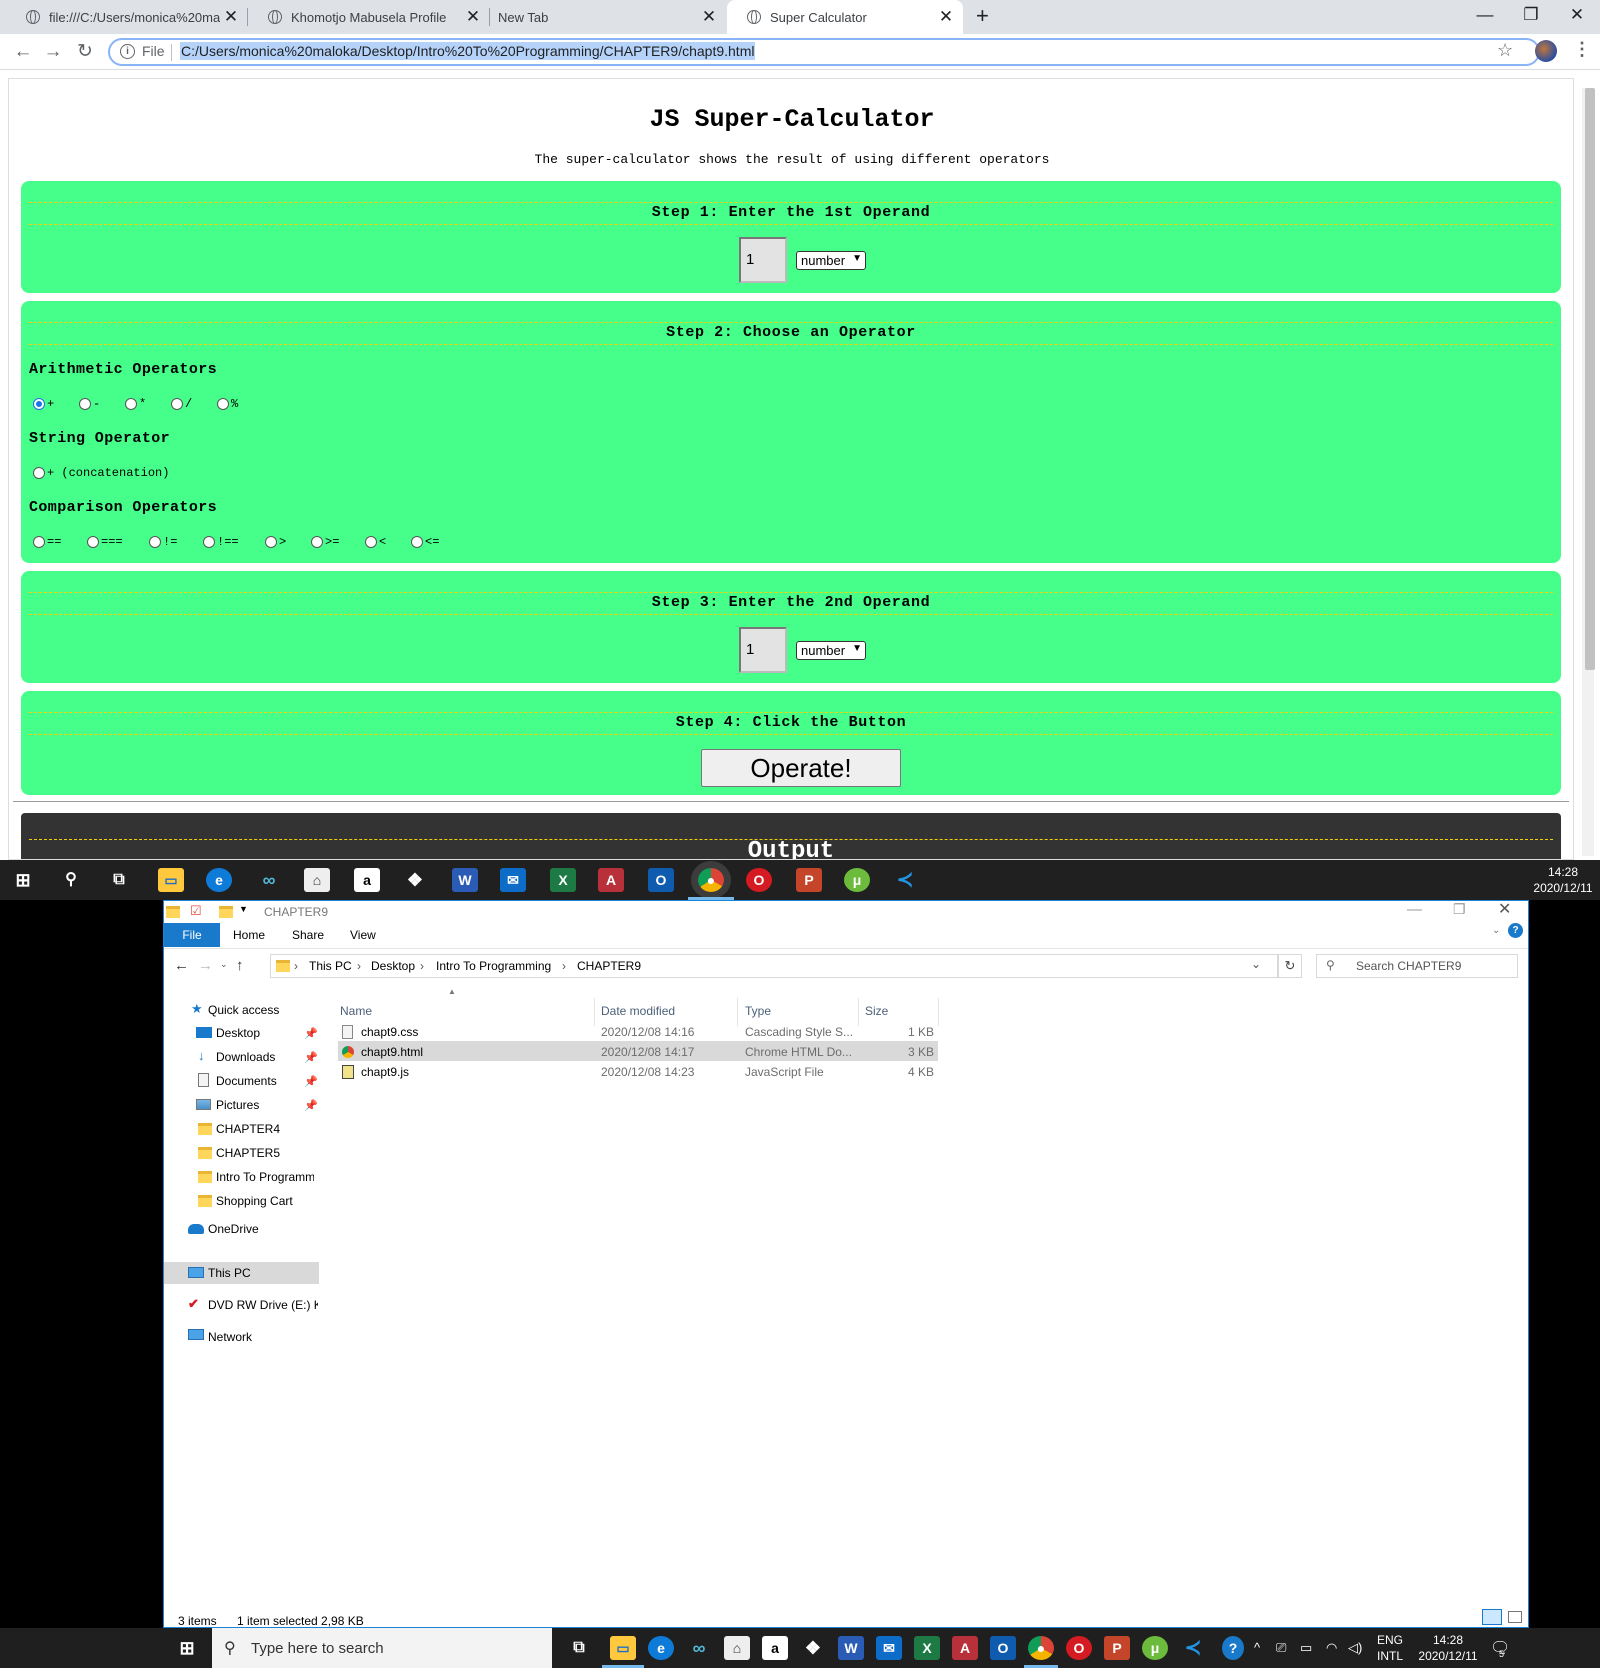 The width and height of the screenshot is (1600, 1668). What do you see at coordinates (1331, 1648) in the screenshot?
I see `wifi-icon: ◠` at bounding box center [1331, 1648].